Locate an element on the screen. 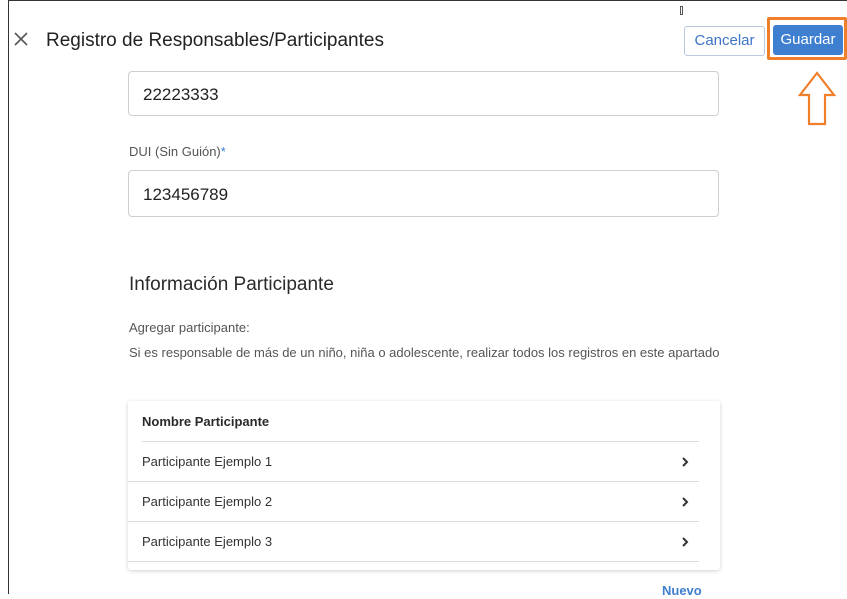  cancel-button: Cancelar is located at coordinates (724, 41).